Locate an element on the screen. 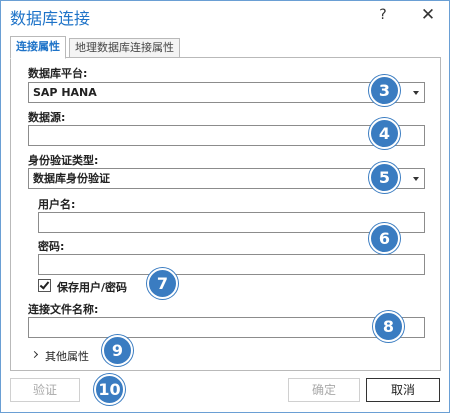  dialog-title: 数据库连接 is located at coordinates (50, 18).